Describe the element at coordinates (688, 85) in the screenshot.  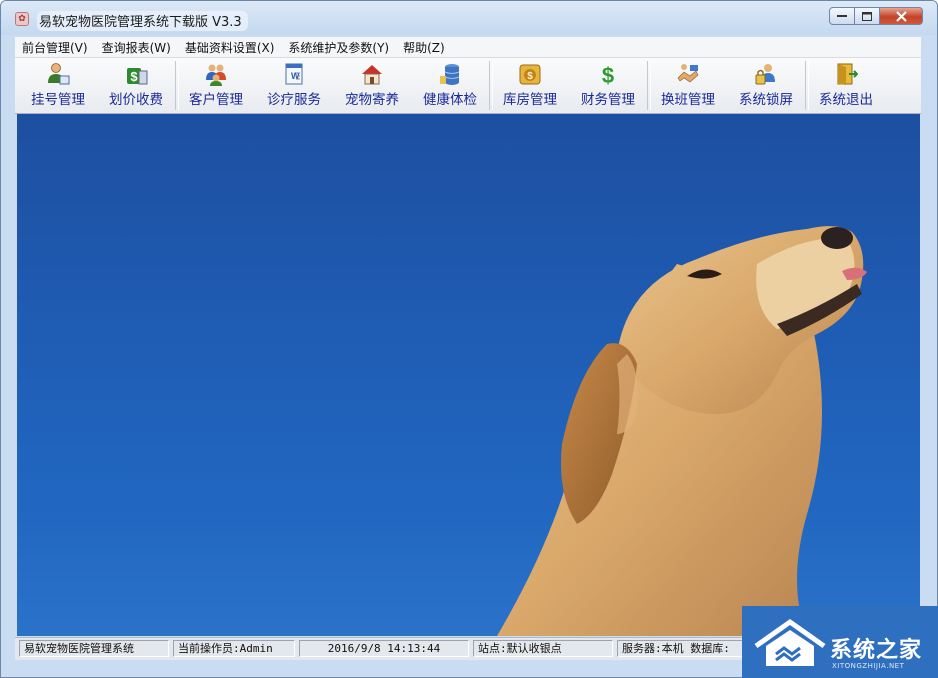
I see `shift-change-button: 换班管理` at that location.